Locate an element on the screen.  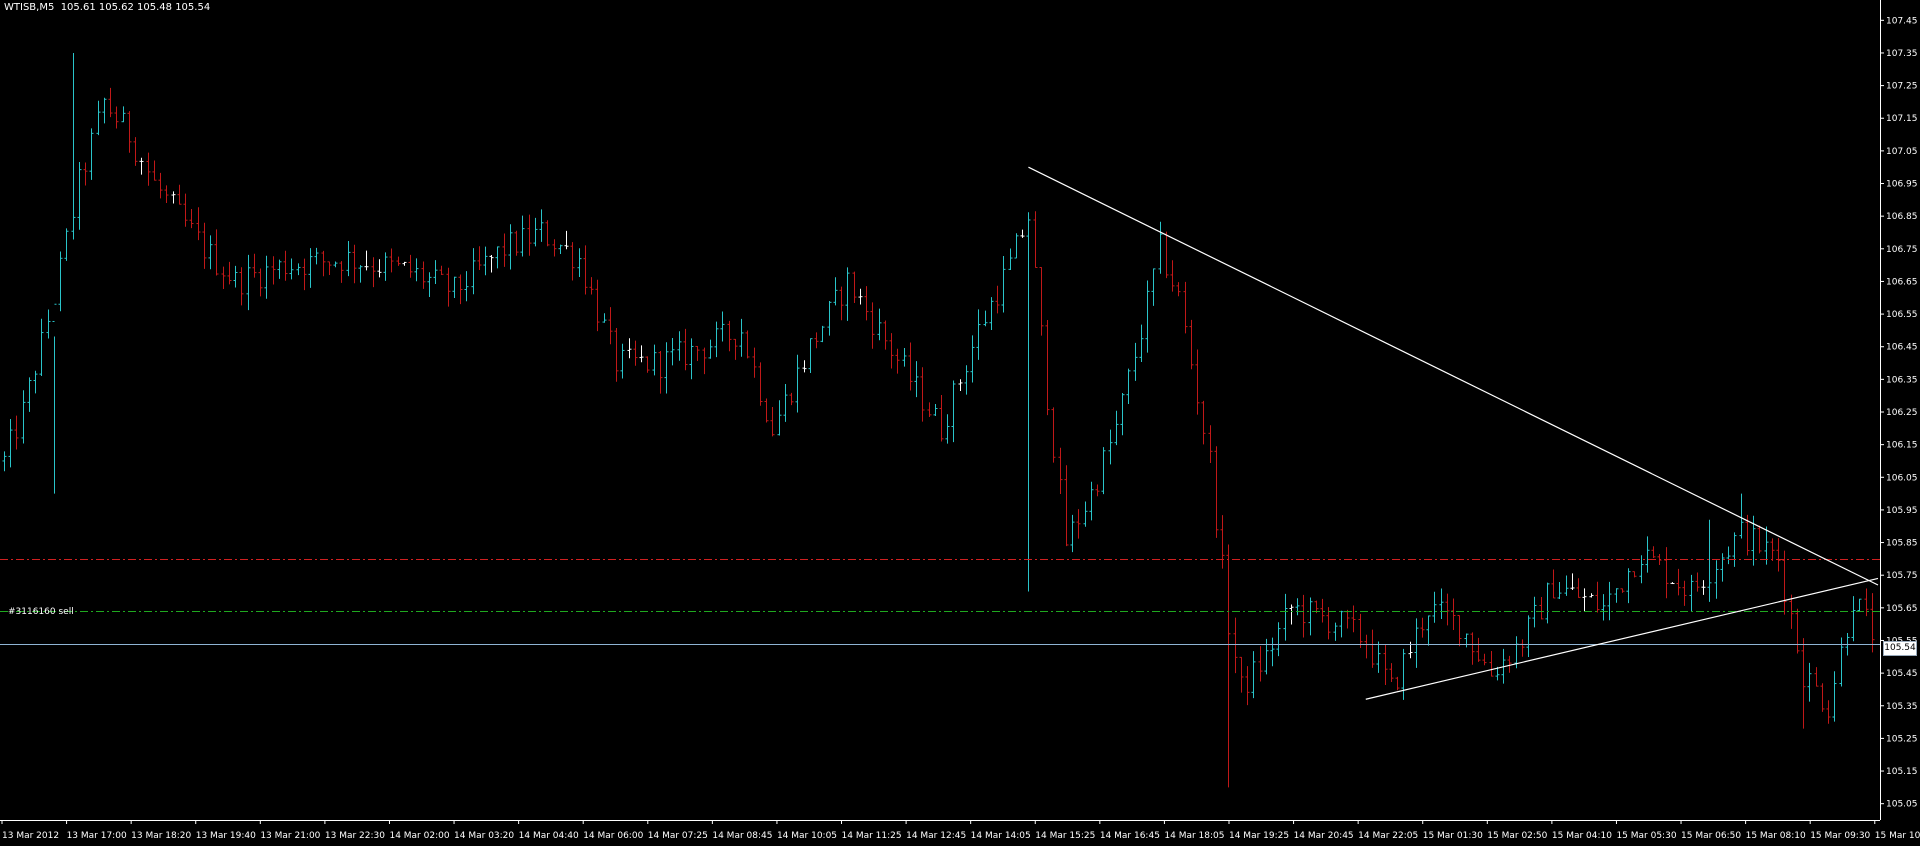
time-tick-label: 15 Mar 09:30 is located at coordinates (1840, 836).